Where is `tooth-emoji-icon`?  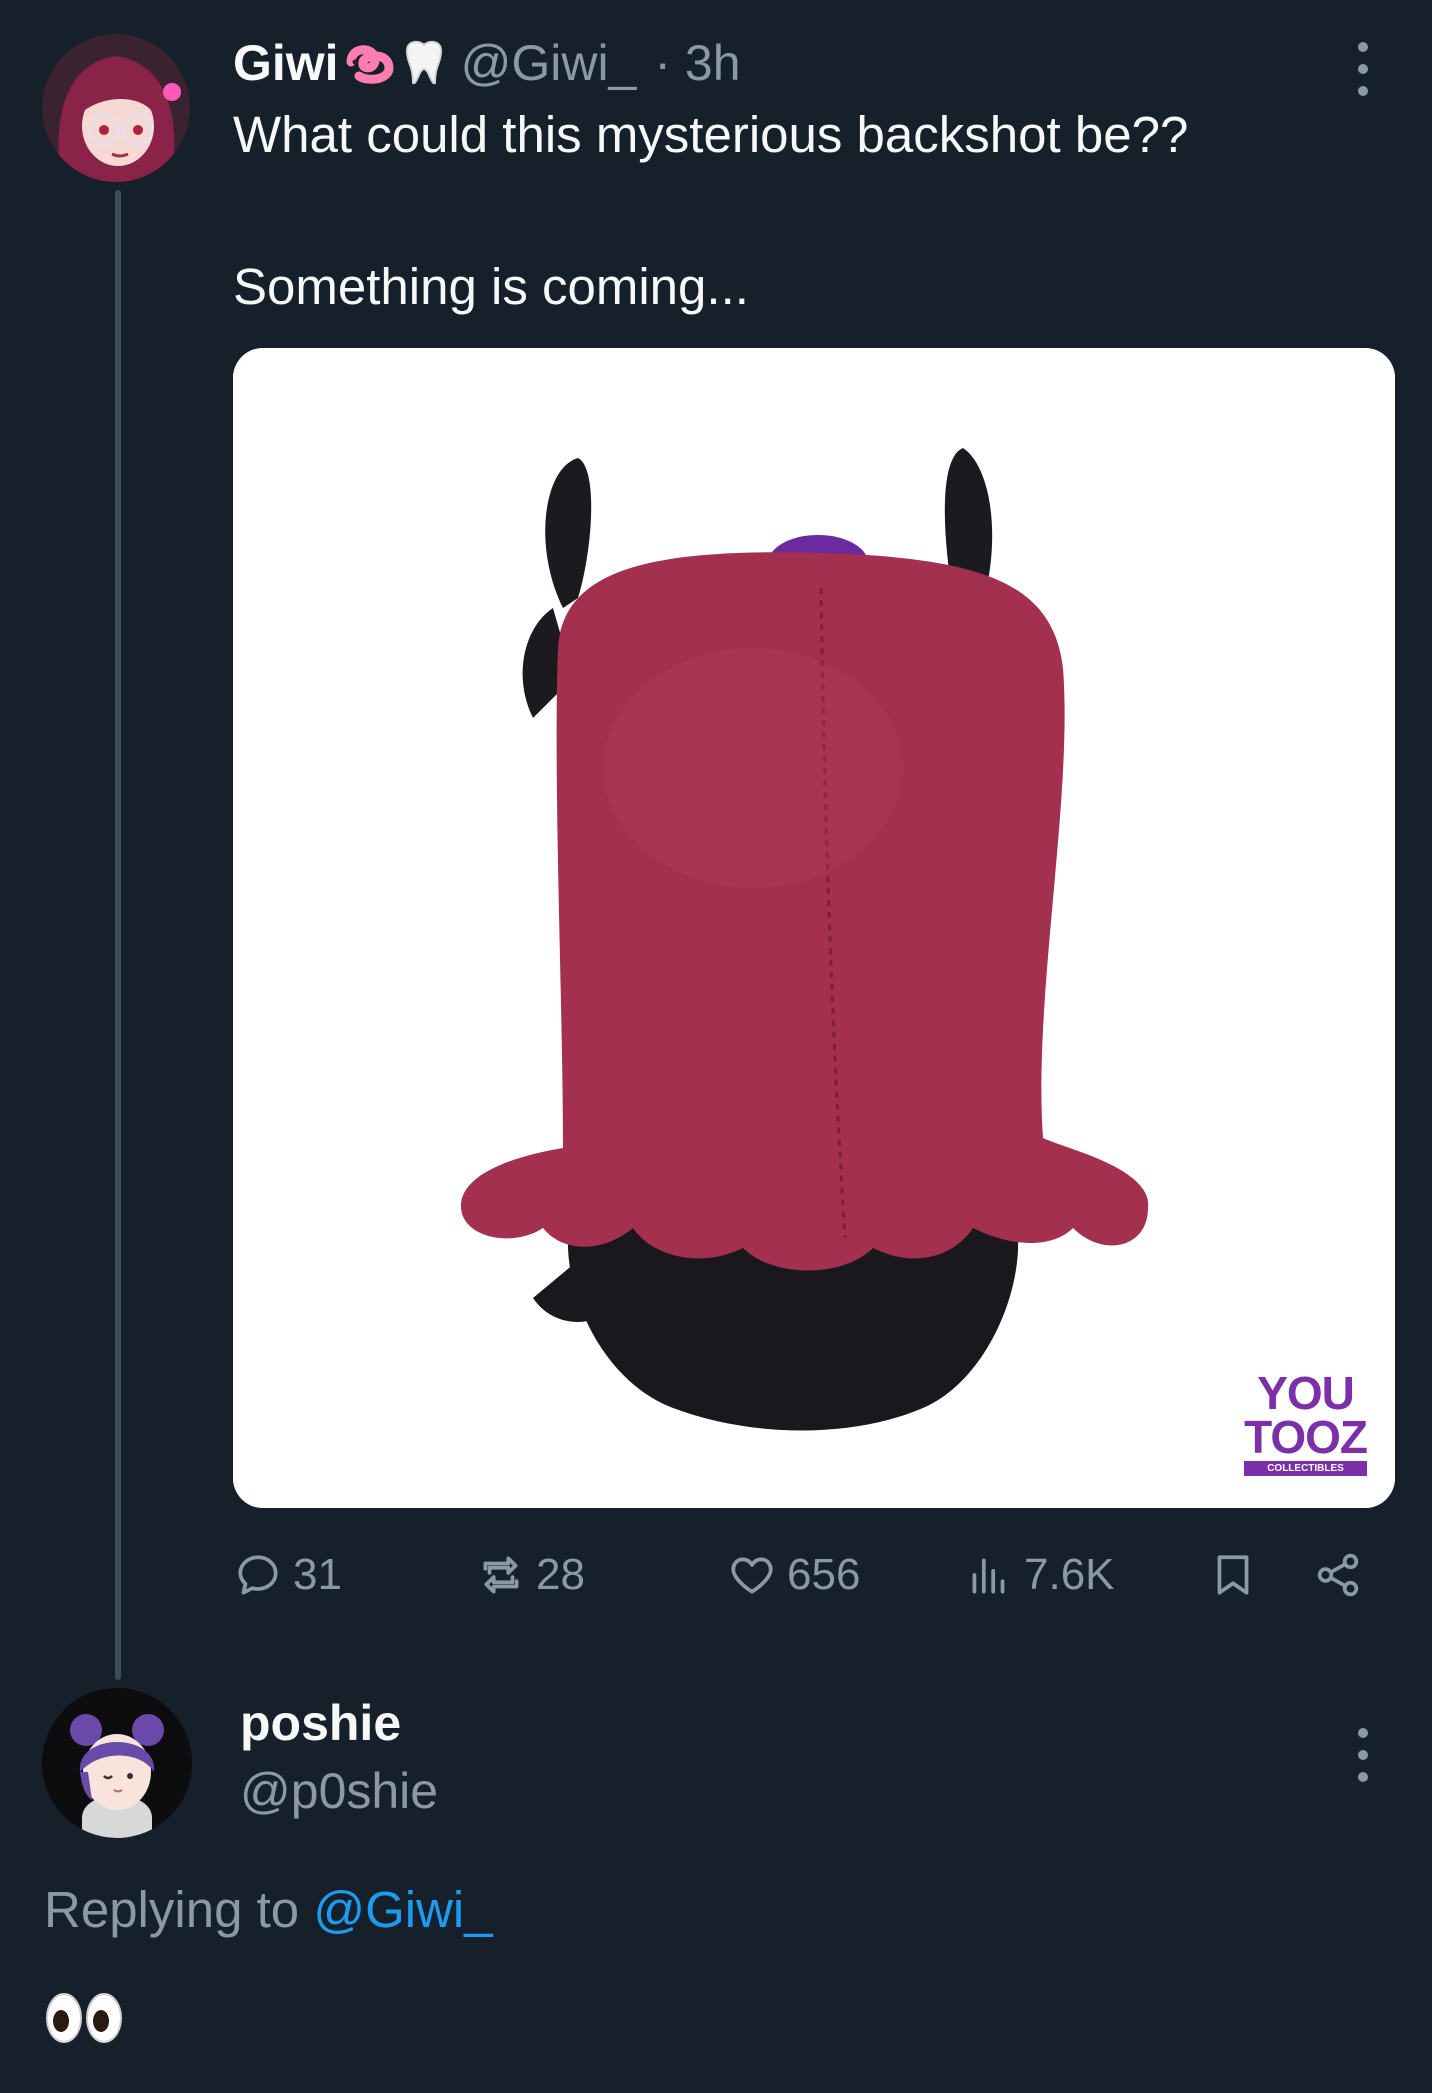 tooth-emoji-icon is located at coordinates (424, 63).